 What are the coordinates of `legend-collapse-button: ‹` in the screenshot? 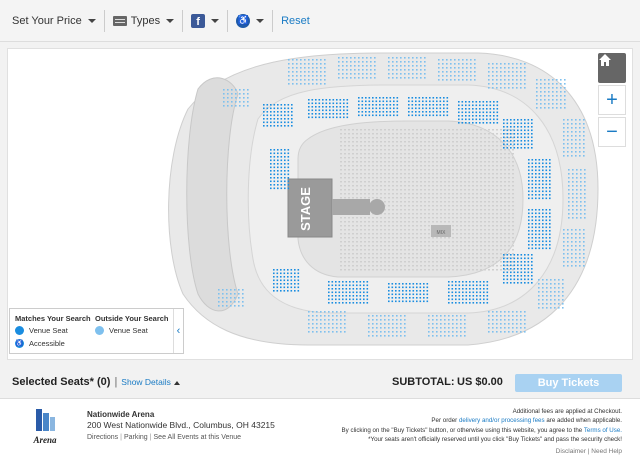 It's located at (178, 331).